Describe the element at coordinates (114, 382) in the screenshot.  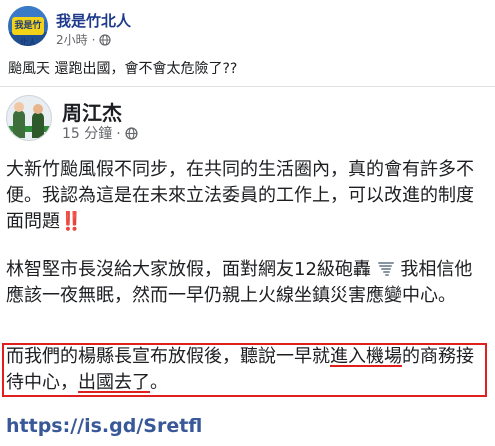
I see `underlined-went-abroad: 出國去了` at that location.